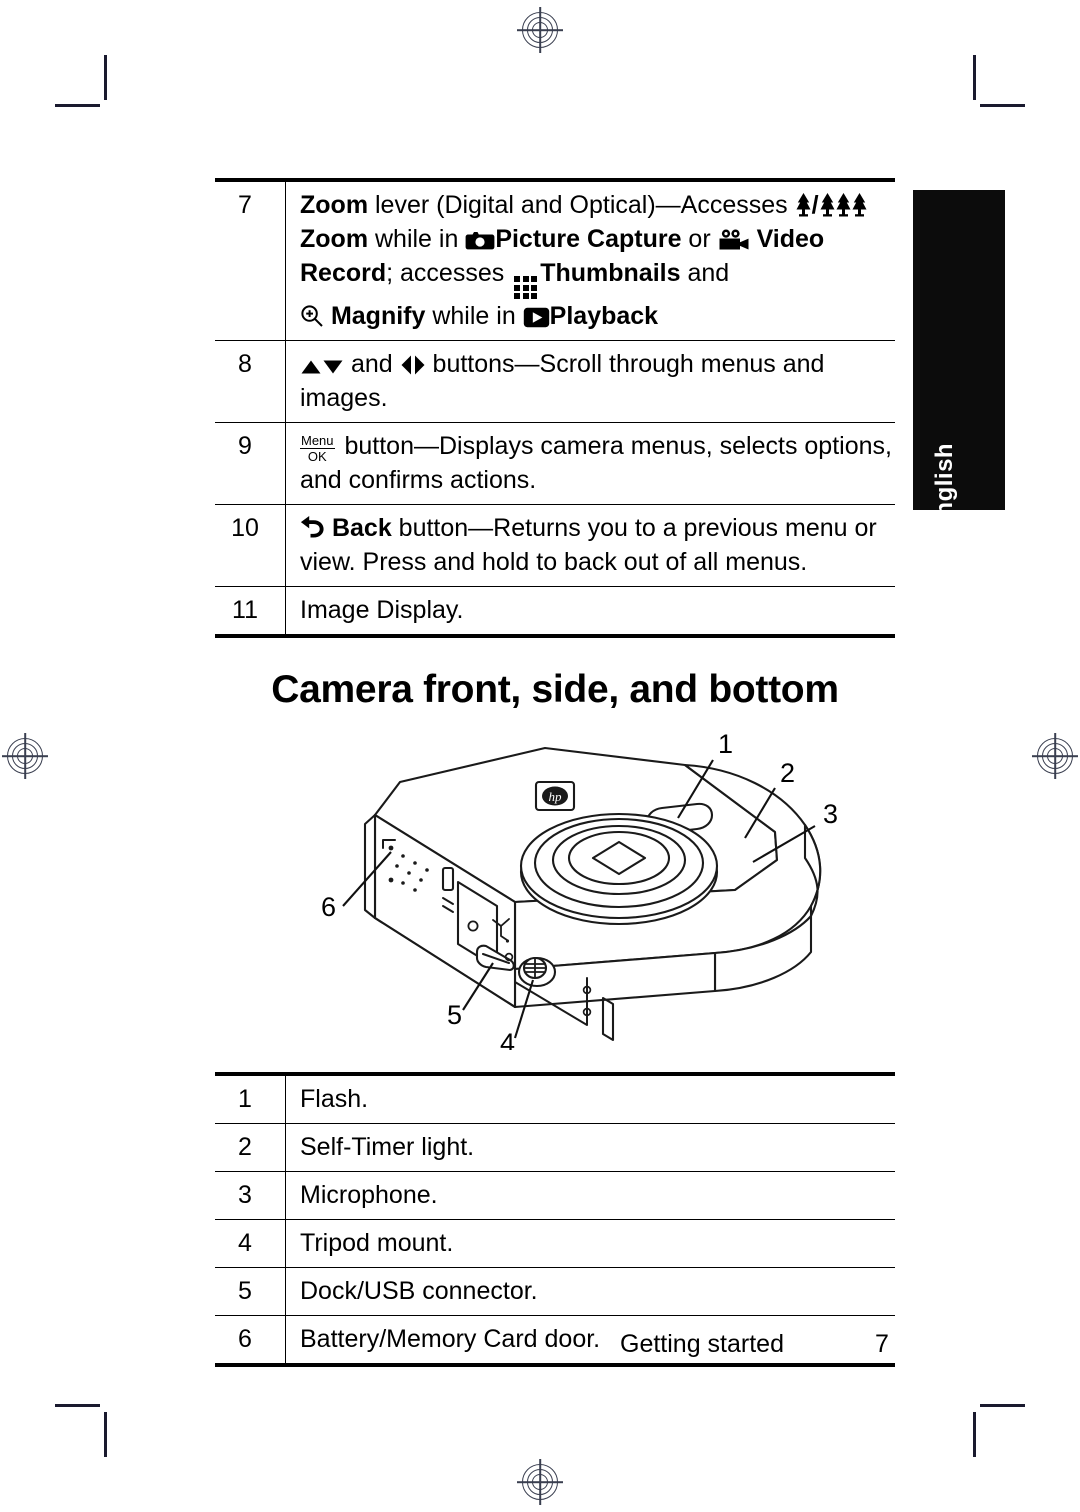 This screenshot has height=1512, width=1080. I want to click on arrow-down-icon, so click(333, 367).